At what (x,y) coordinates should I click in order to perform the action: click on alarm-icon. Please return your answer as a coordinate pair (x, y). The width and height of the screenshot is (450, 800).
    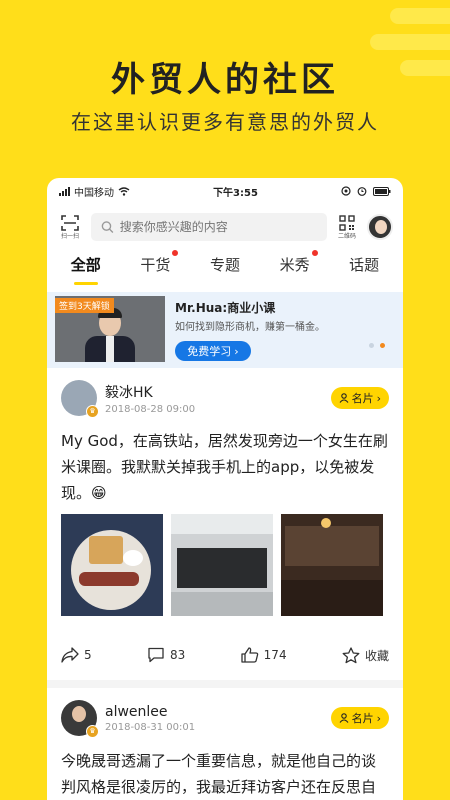
    Looking at the image, I should click on (362, 191).